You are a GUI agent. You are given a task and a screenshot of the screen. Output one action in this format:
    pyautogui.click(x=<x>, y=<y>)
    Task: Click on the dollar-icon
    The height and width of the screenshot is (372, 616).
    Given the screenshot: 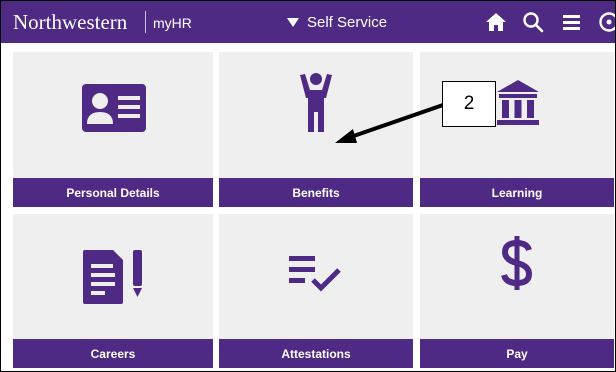 What is the action you would take?
    pyautogui.click(x=517, y=263)
    